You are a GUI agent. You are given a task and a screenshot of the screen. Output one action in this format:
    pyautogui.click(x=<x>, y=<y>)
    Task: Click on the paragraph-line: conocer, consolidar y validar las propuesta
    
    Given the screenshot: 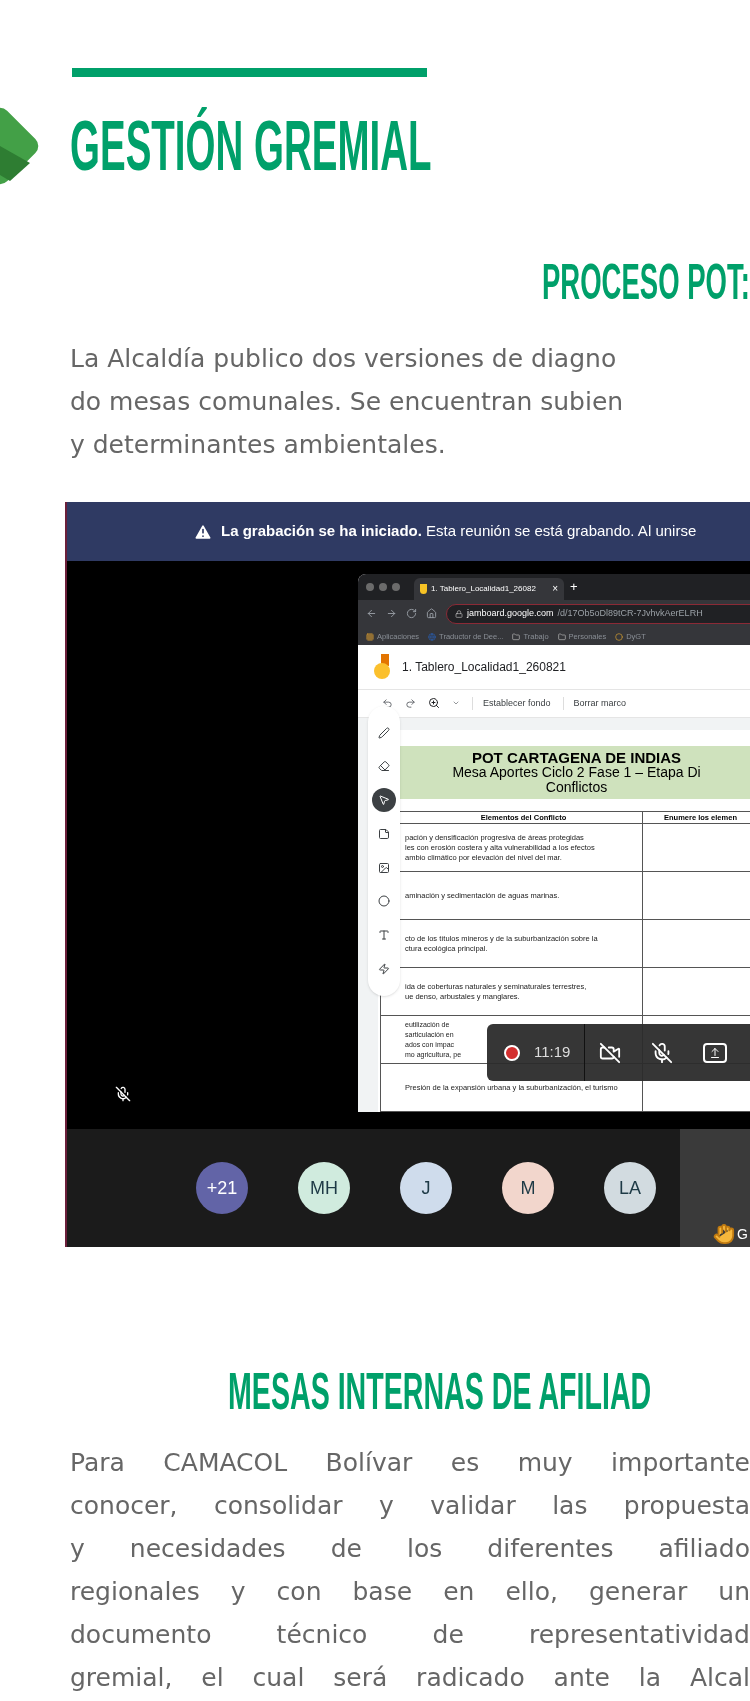 What is the action you would take?
    pyautogui.click(x=410, y=1506)
    